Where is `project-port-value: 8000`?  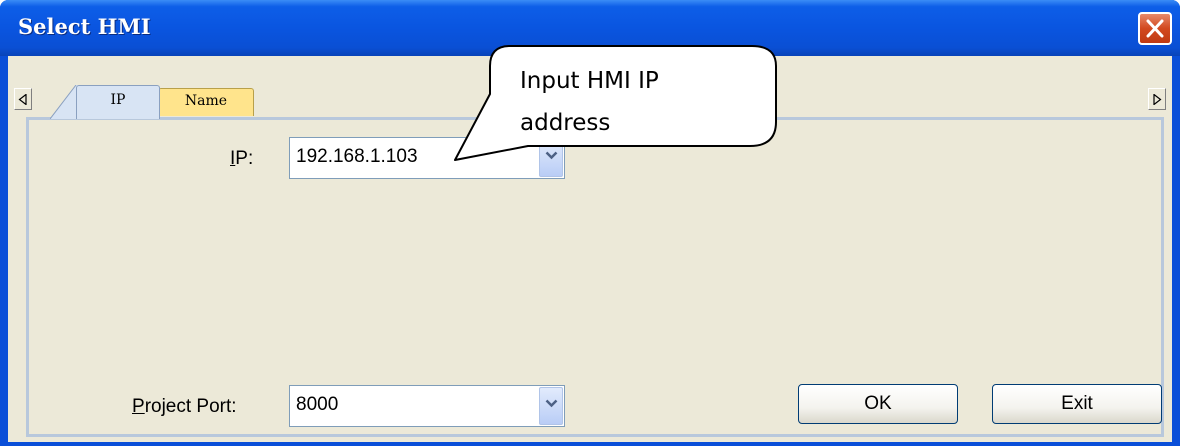
project-port-value: 8000 is located at coordinates (317, 404).